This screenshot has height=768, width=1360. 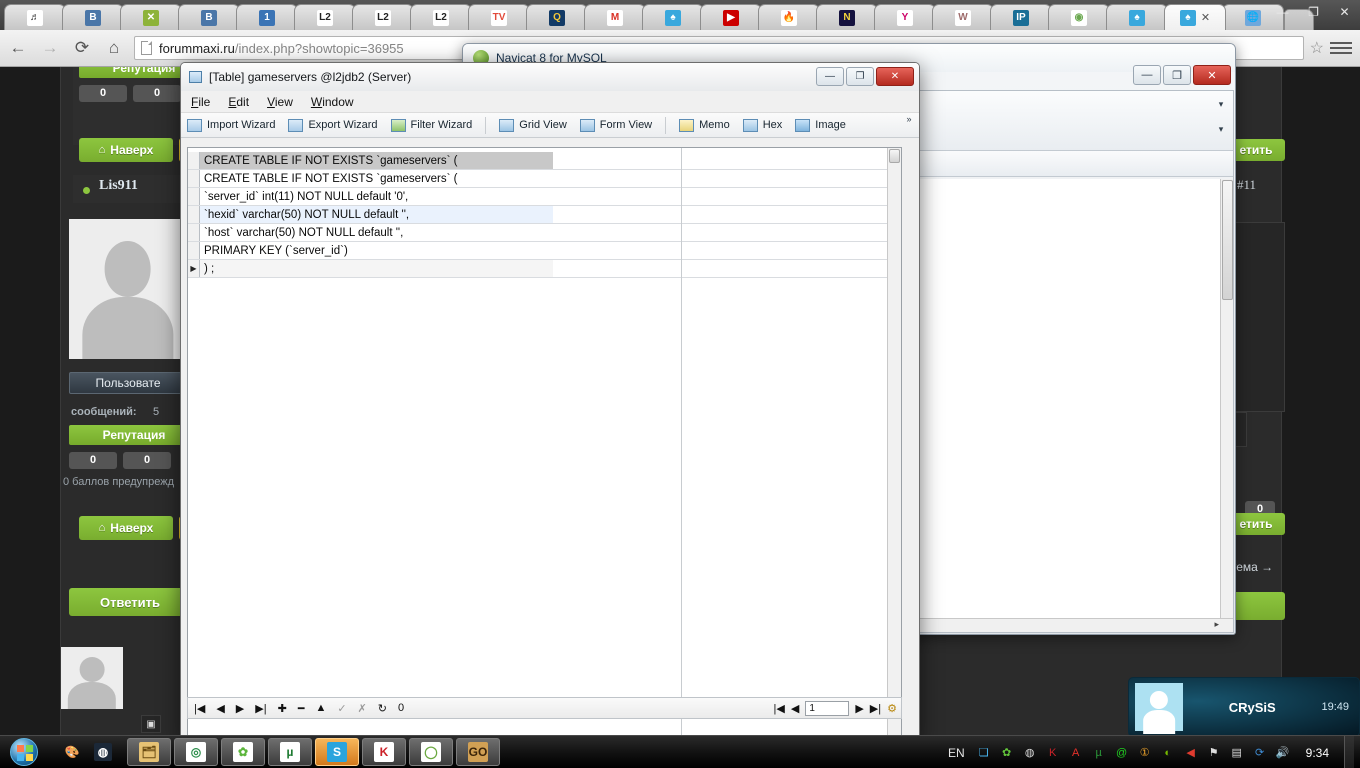 I want to click on pager-tools-icon: ⚙, so click(x=892, y=708).